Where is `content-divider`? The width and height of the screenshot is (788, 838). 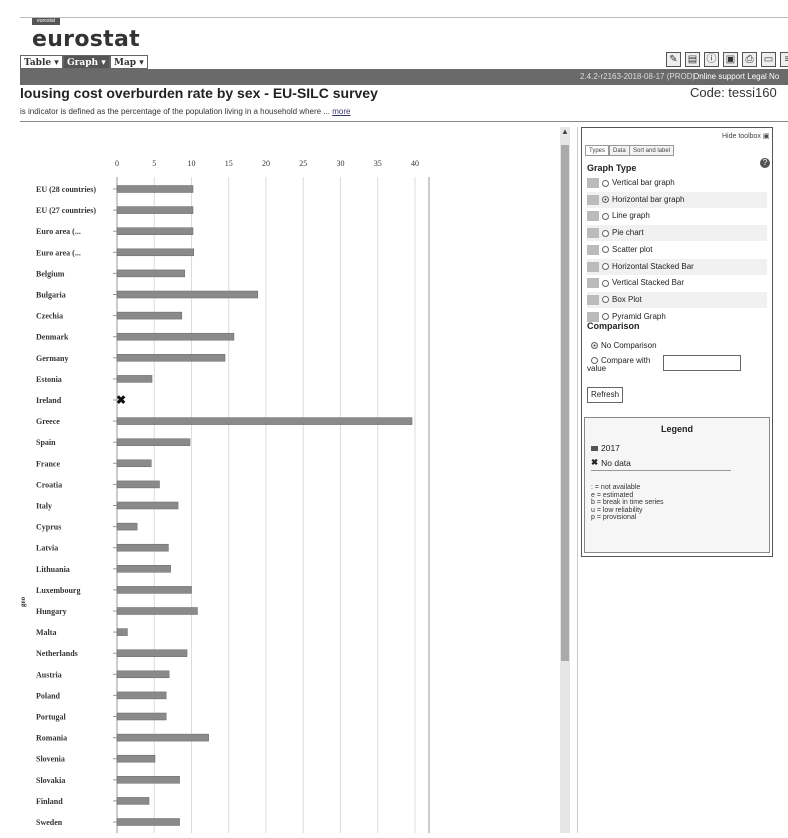 content-divider is located at coordinates (404, 121).